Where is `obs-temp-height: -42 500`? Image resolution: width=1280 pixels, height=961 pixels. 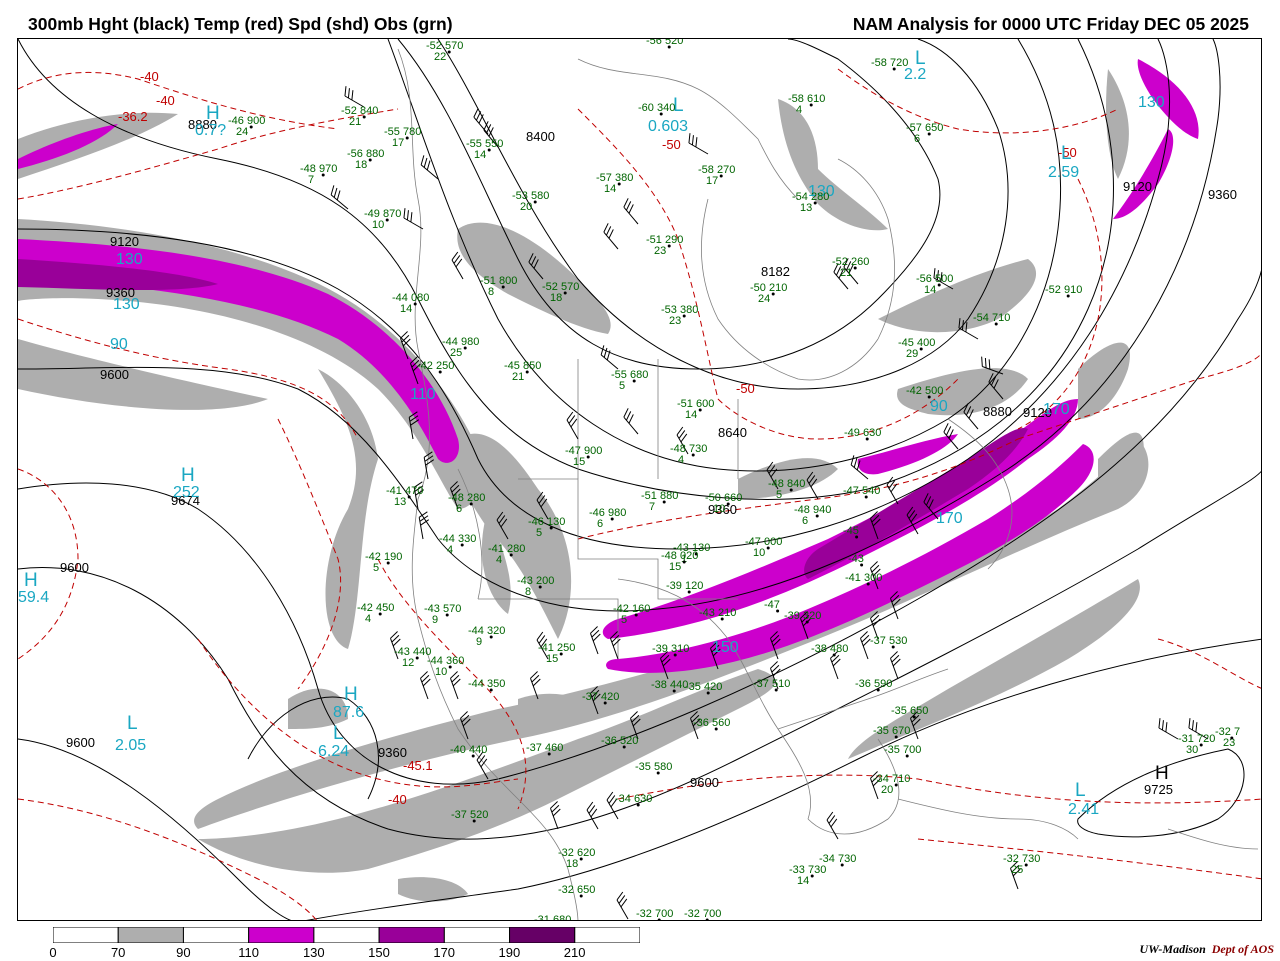 obs-temp-height: -42 500 is located at coordinates (924, 391).